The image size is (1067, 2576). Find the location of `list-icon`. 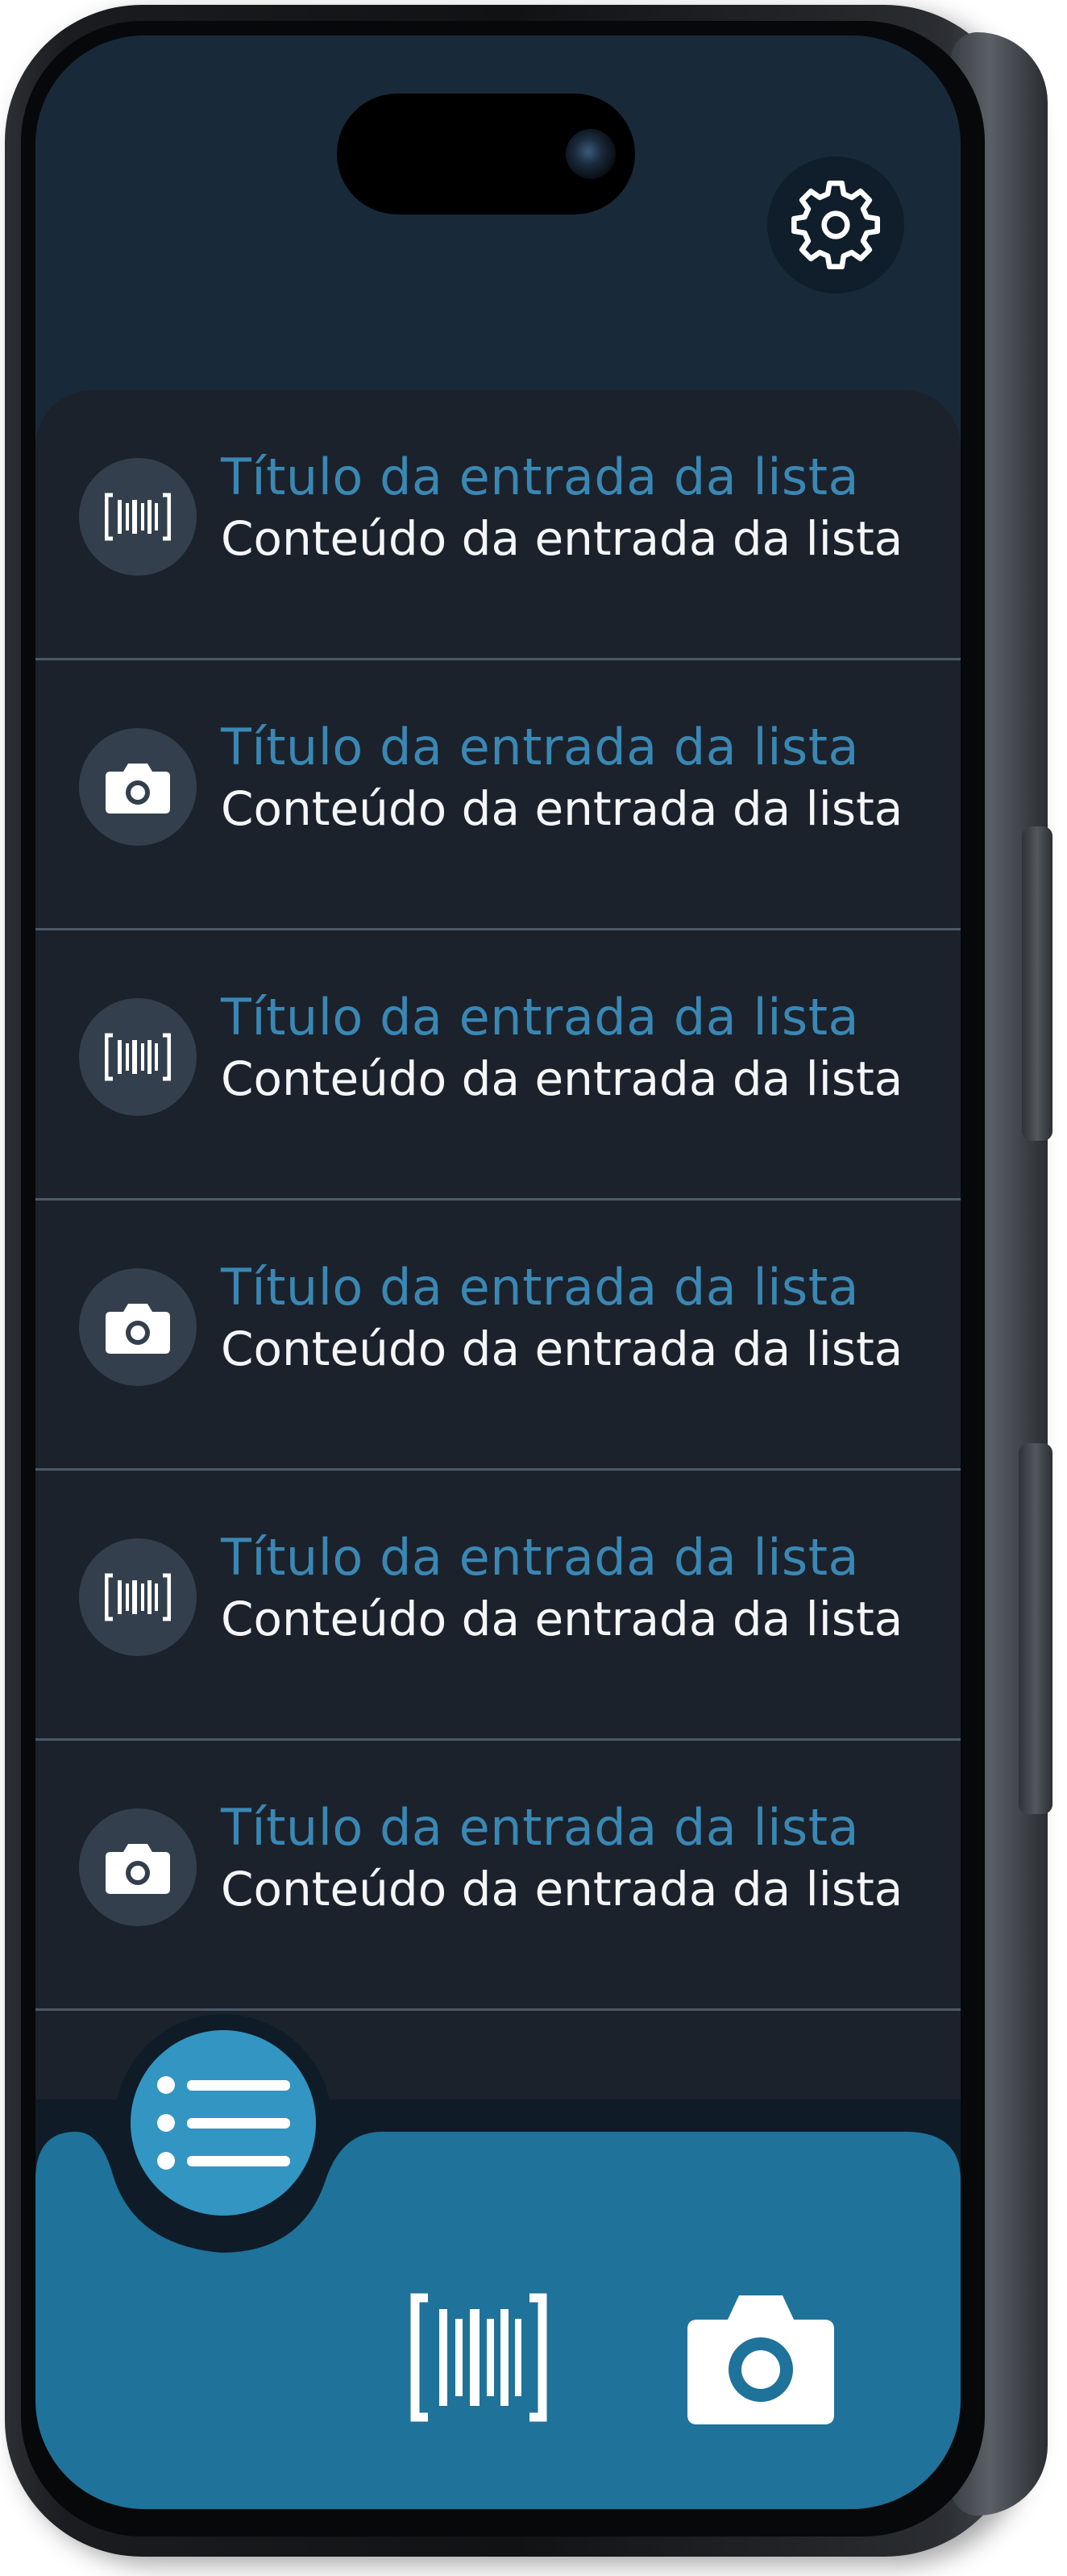

list-icon is located at coordinates (223, 2123).